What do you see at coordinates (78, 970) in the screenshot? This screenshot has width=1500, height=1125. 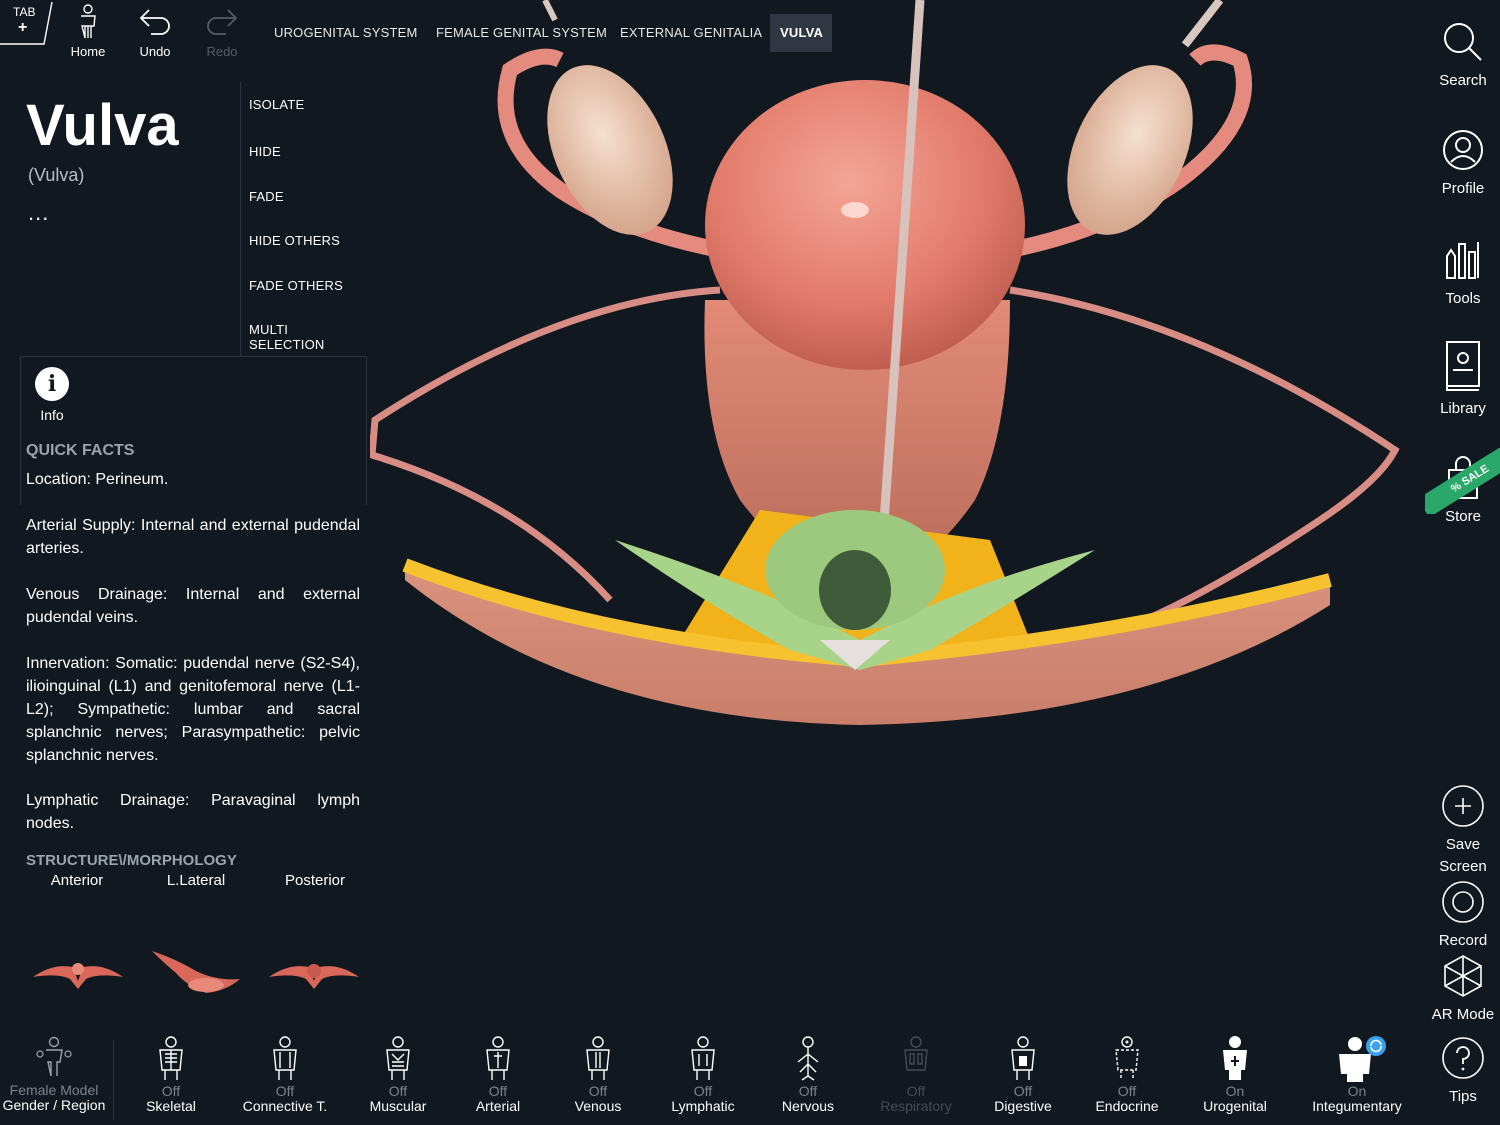 I see `anterior-view-thumbnail` at bounding box center [78, 970].